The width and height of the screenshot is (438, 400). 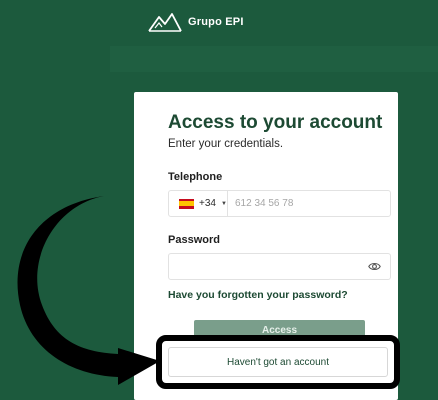 I want to click on brand-logo: Grupo EPI, so click(x=196, y=22).